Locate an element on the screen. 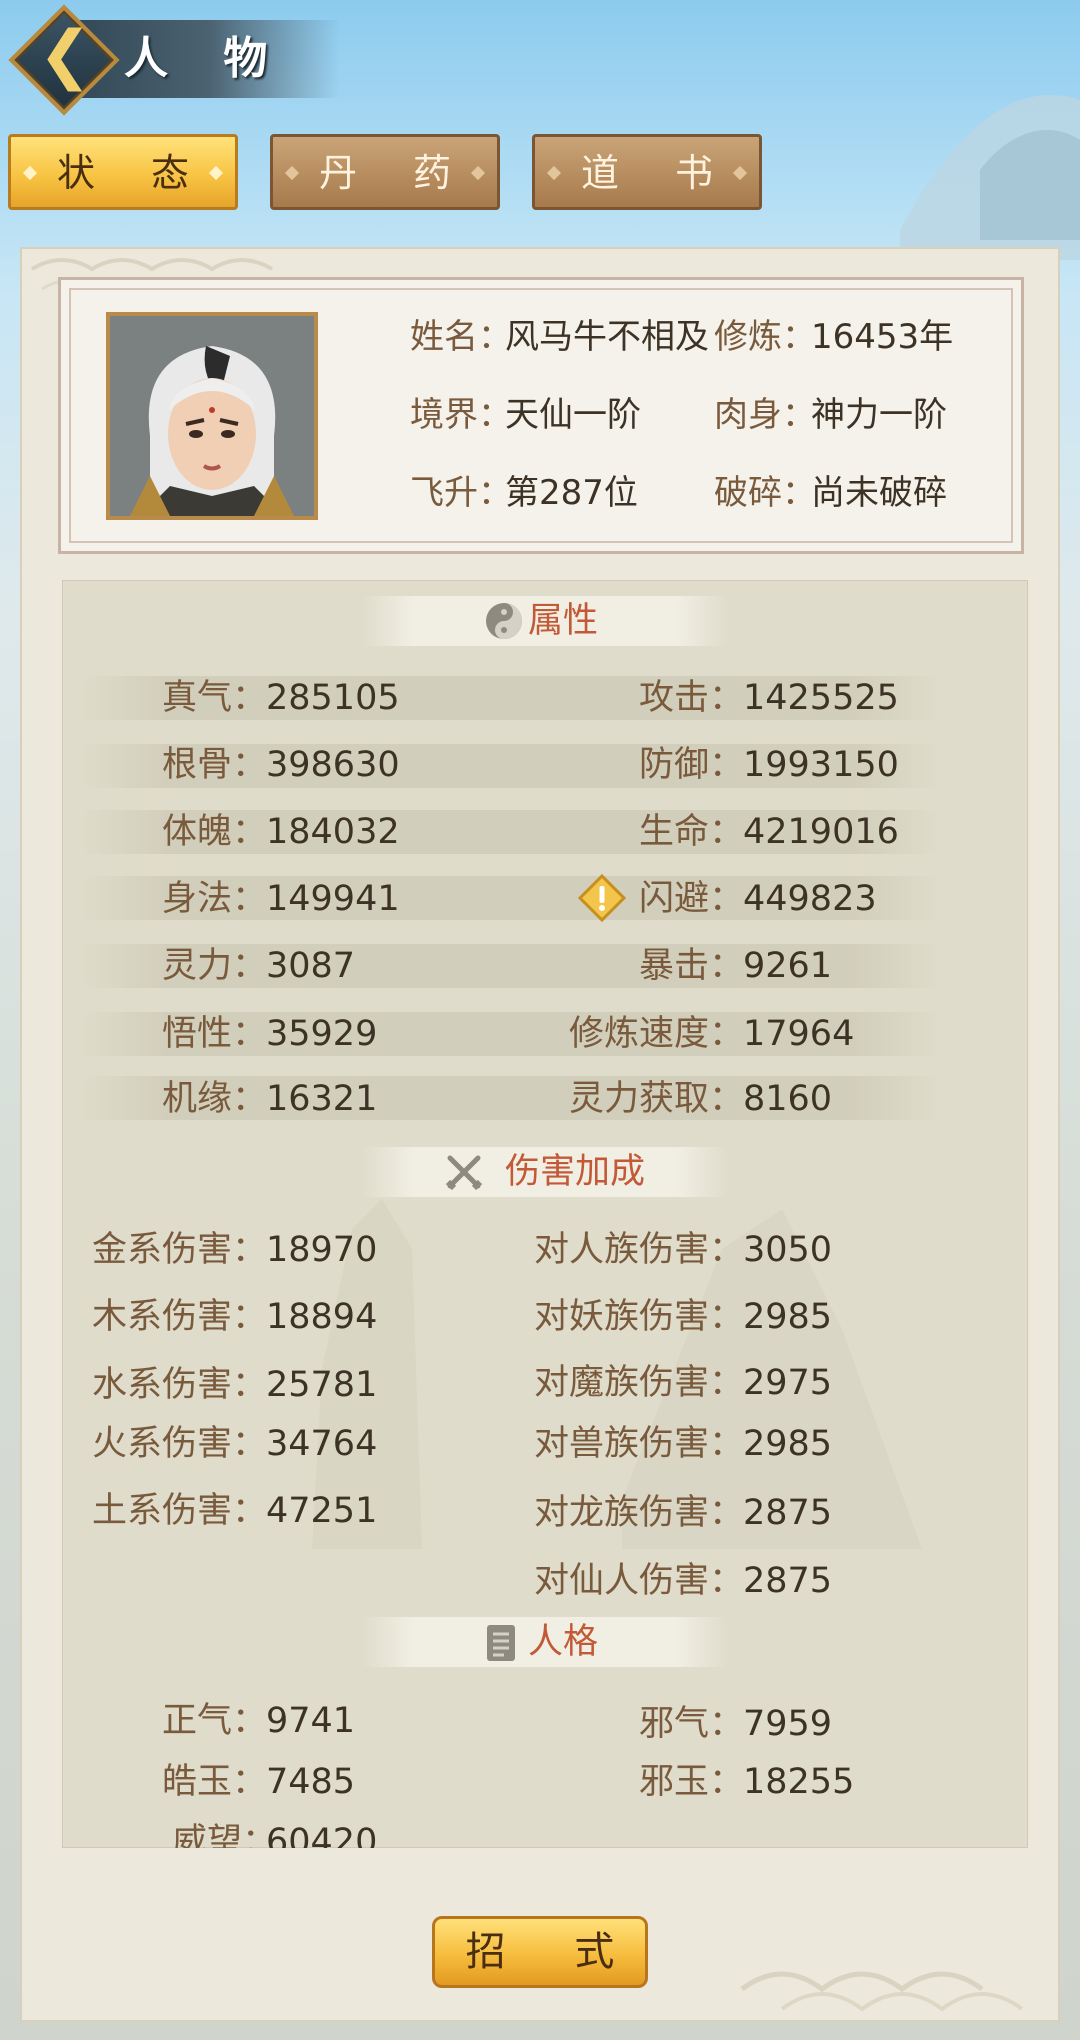 Image resolution: width=1080 pixels, height=2040 pixels. stat-value: 8160 is located at coordinates (788, 1099).